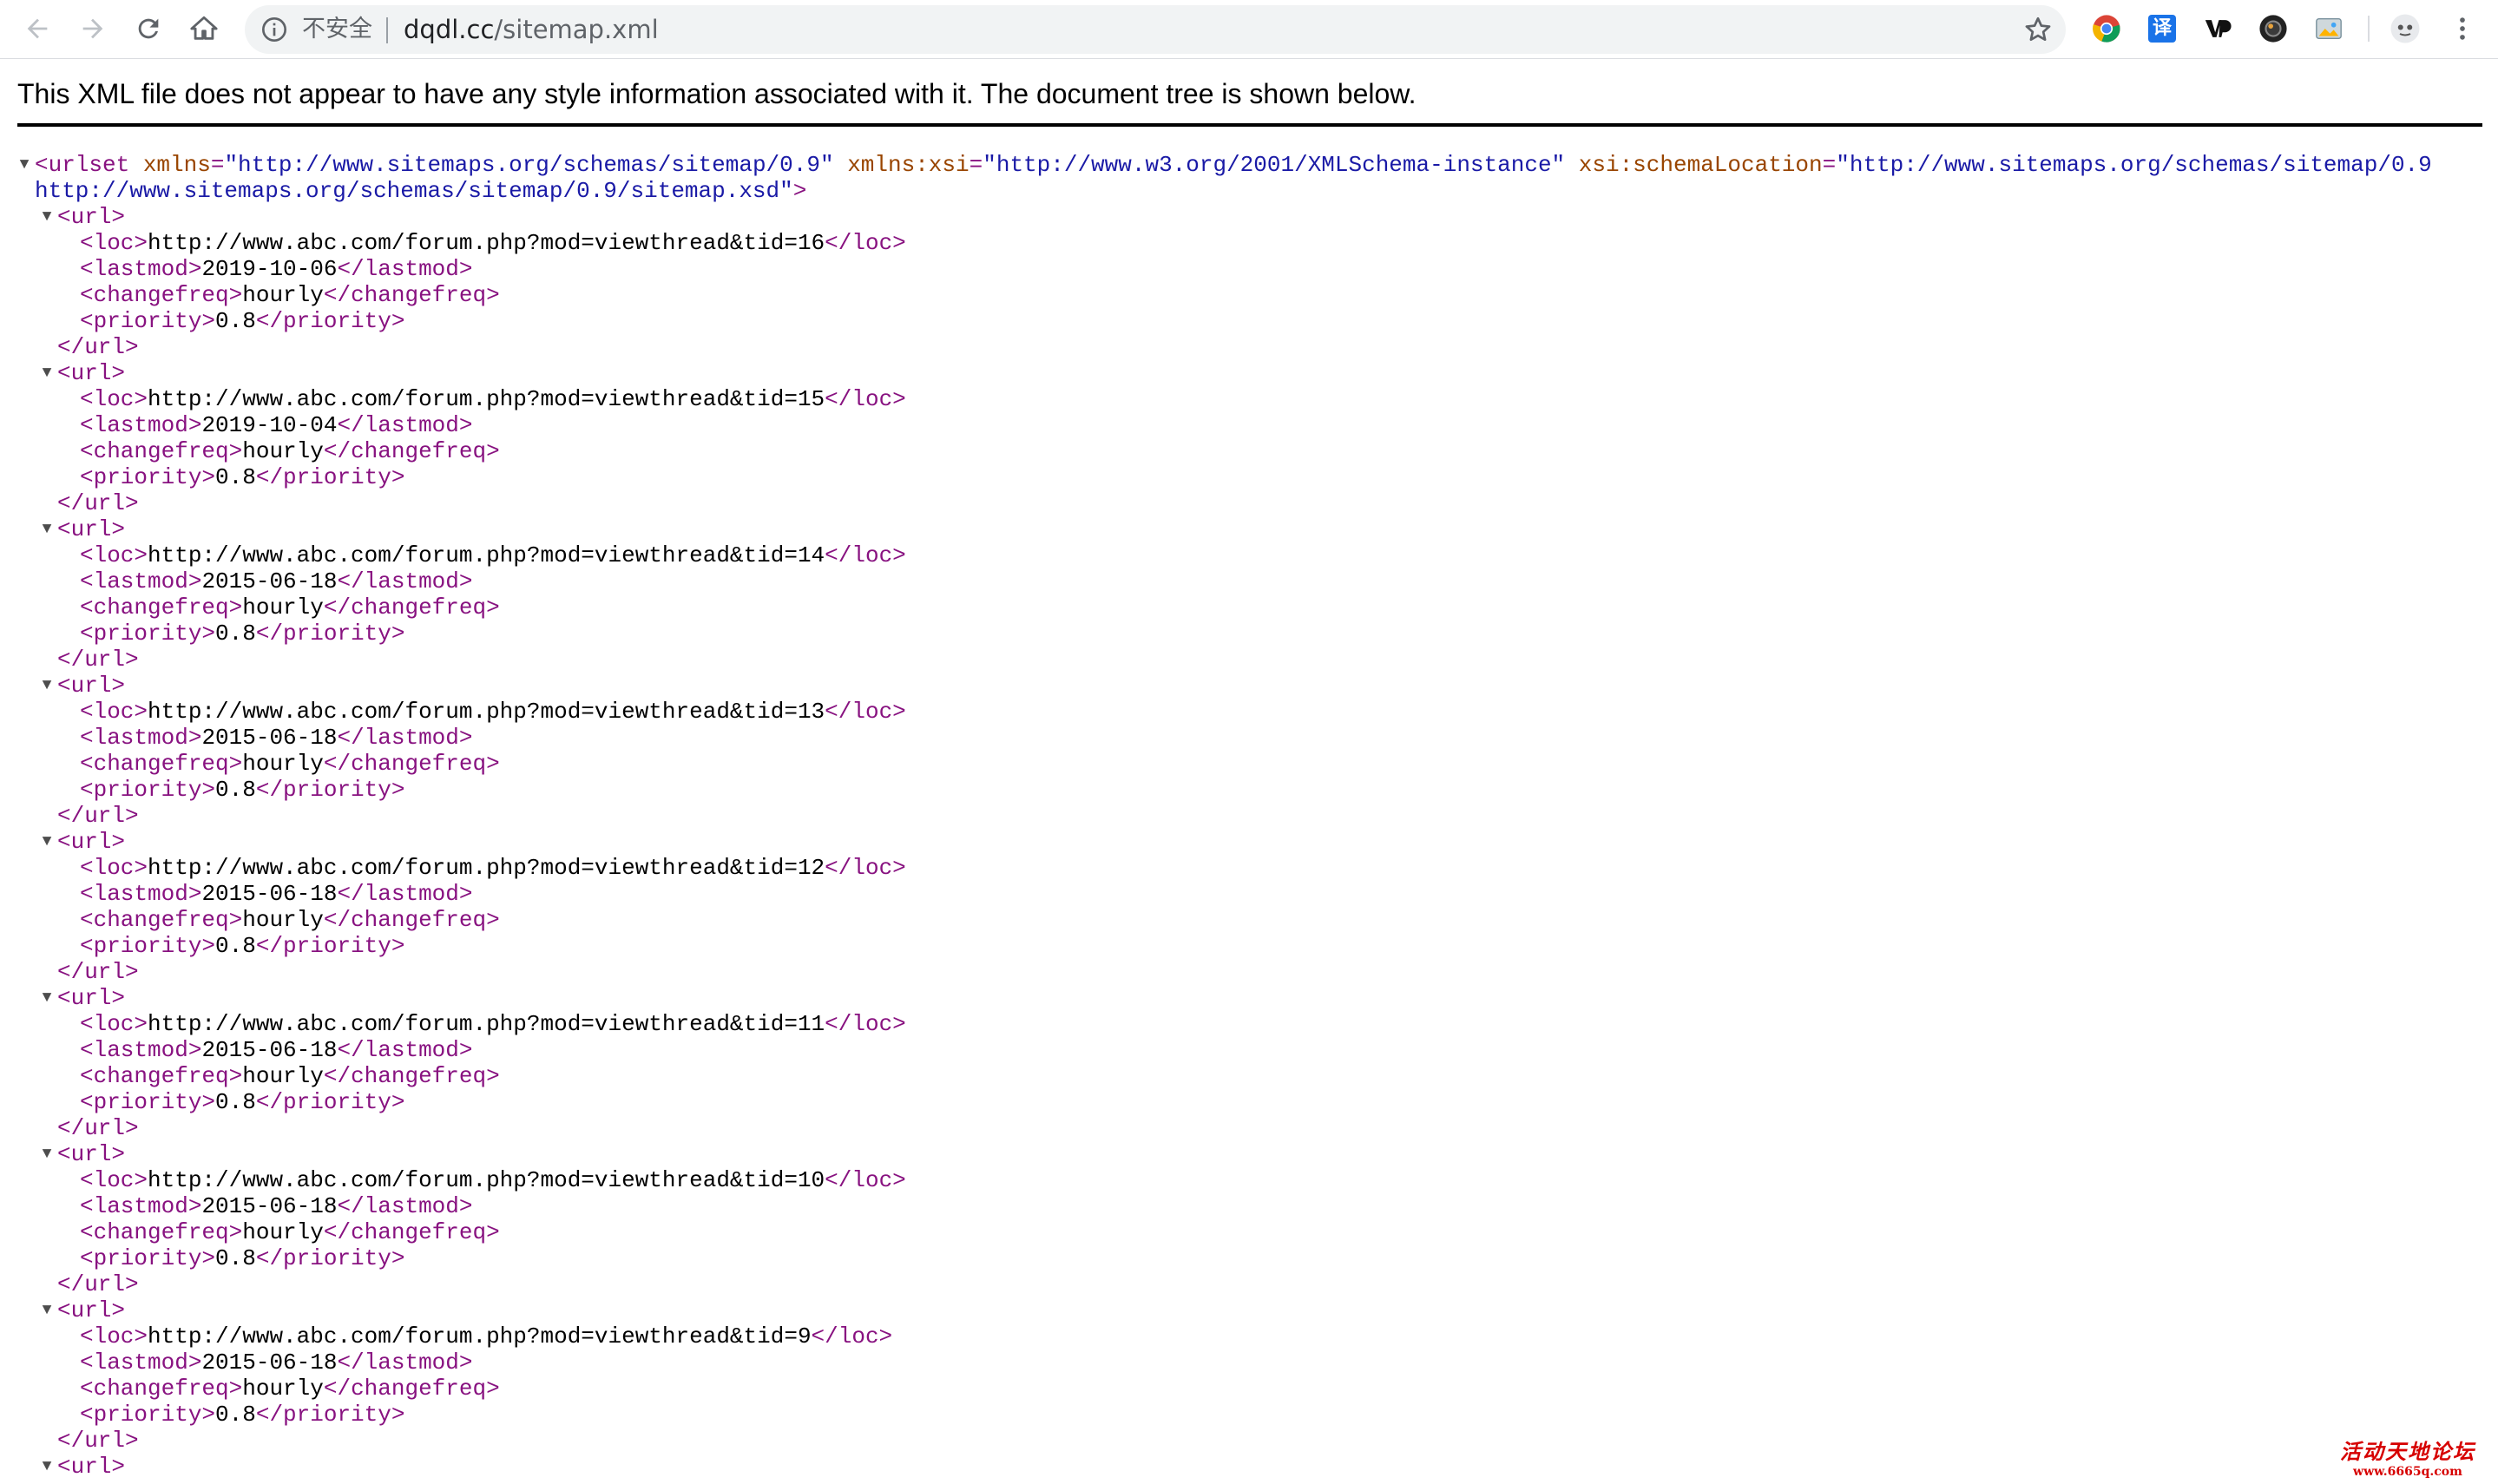 This screenshot has height=1484, width=2498. I want to click on more-vert-icon, so click(2462, 29).